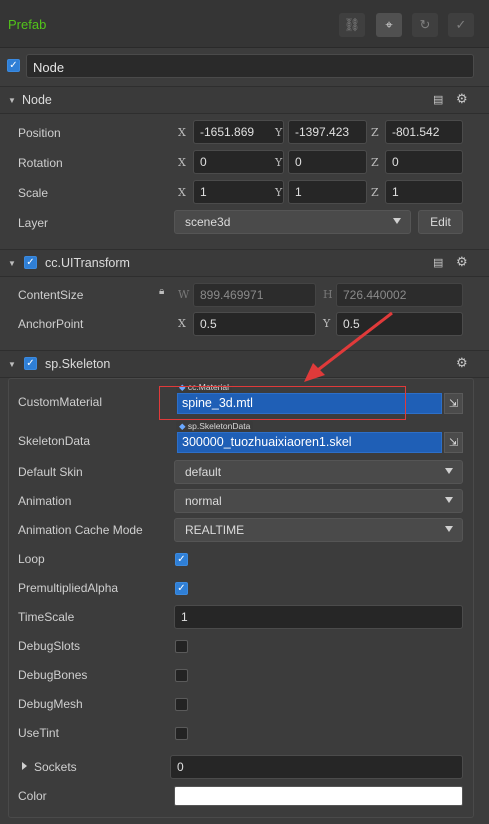 Image resolution: width=489 pixels, height=824 pixels. Describe the element at coordinates (39, 133) in the screenshot. I see `position-label: Position` at that location.